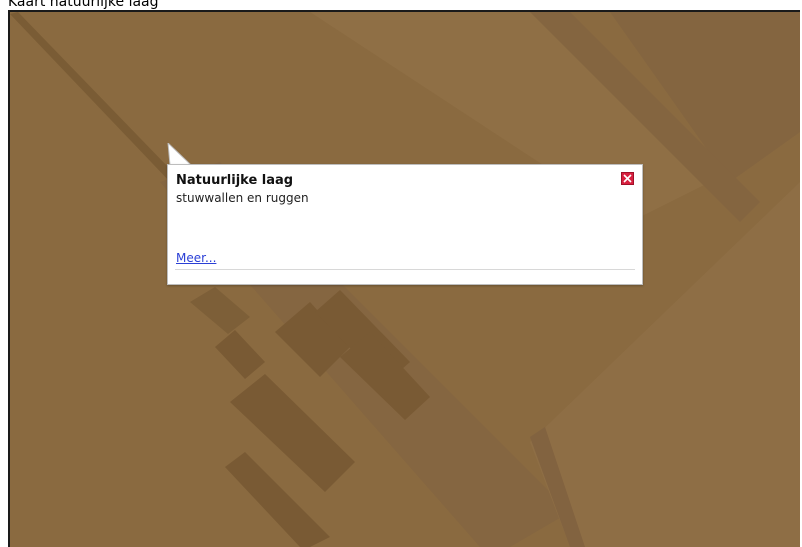 The height and width of the screenshot is (547, 802). What do you see at coordinates (235, 180) in the screenshot?
I see `popup-title: Natuurlijke laag` at bounding box center [235, 180].